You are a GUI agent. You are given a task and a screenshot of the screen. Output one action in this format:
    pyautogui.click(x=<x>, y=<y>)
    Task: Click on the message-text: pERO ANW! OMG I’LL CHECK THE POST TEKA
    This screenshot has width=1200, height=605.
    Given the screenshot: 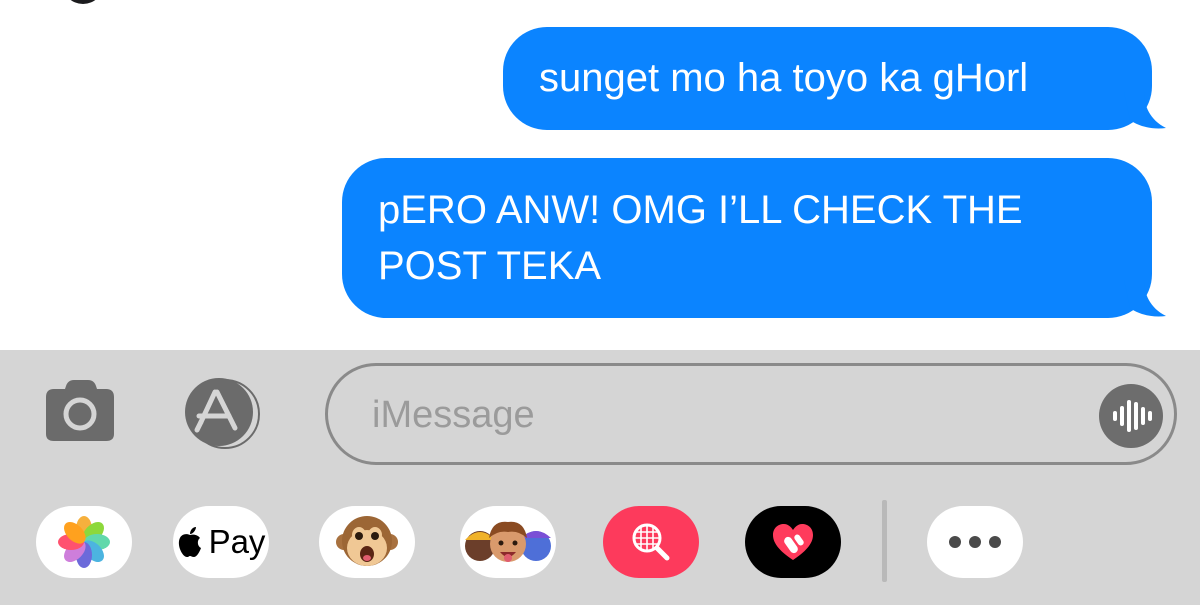 What is the action you would take?
    pyautogui.click(x=700, y=238)
    